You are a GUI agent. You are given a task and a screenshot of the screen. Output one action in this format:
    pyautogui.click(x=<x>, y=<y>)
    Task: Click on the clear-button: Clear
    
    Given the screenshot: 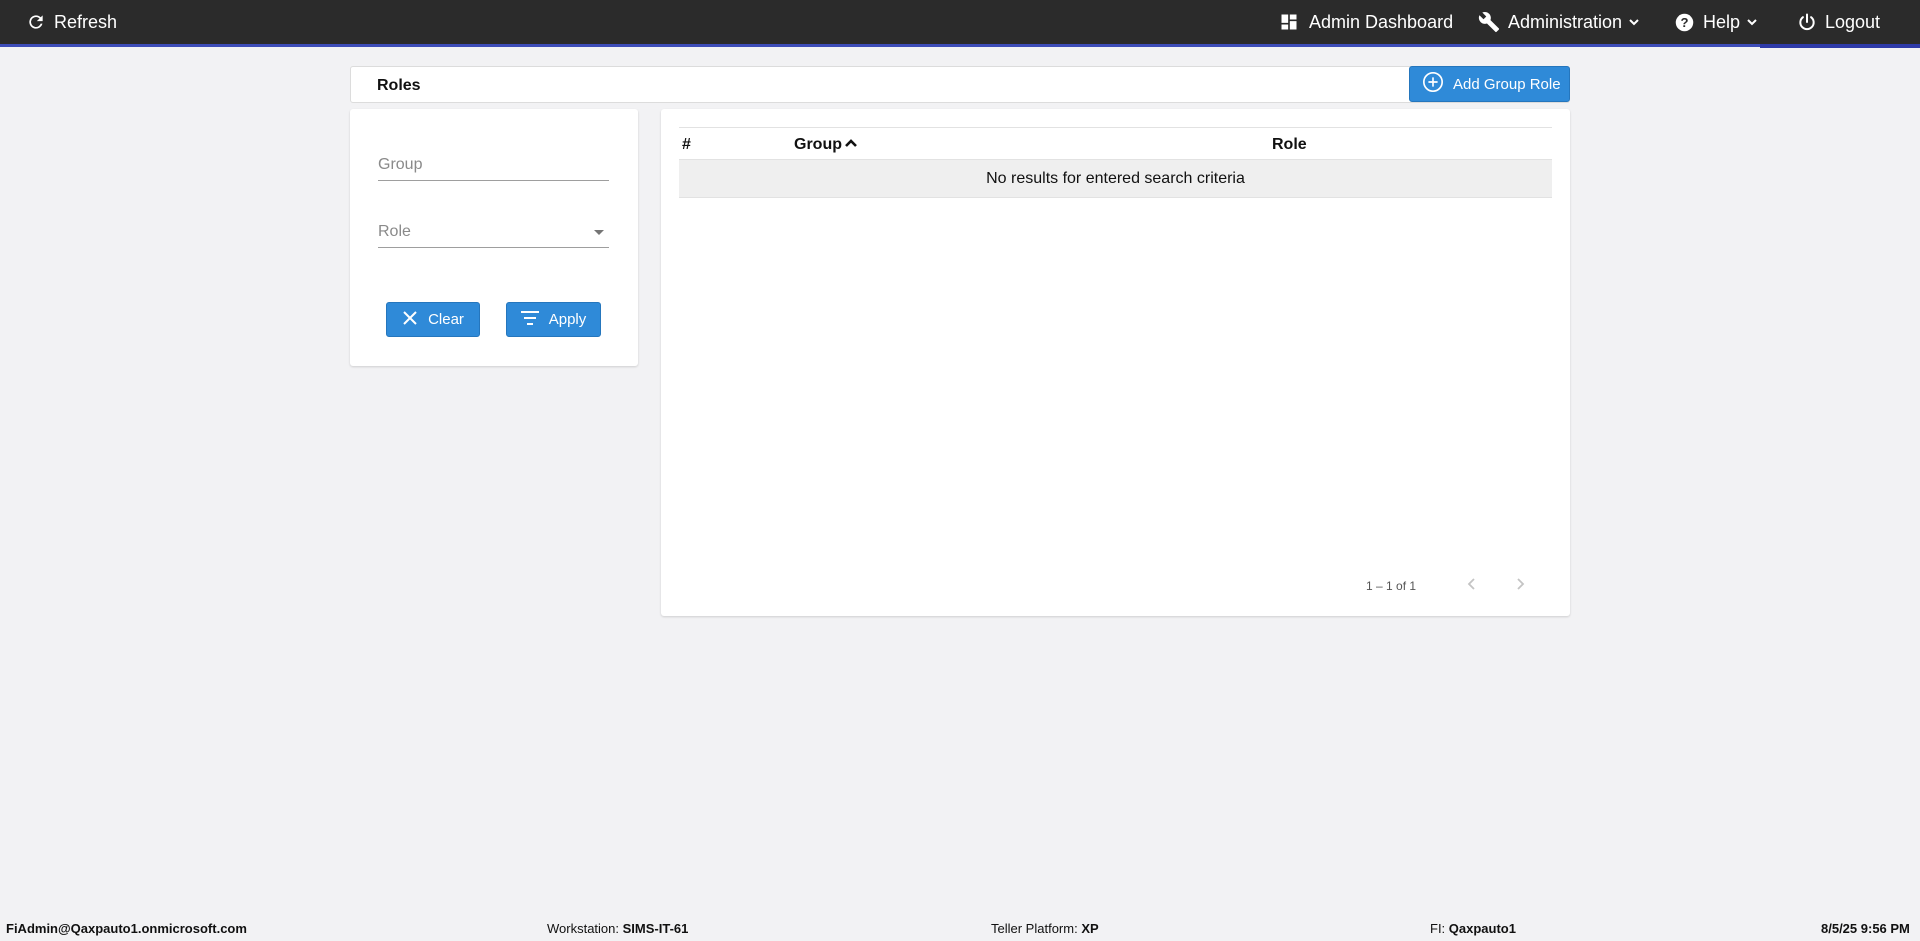 What is the action you would take?
    pyautogui.click(x=433, y=319)
    